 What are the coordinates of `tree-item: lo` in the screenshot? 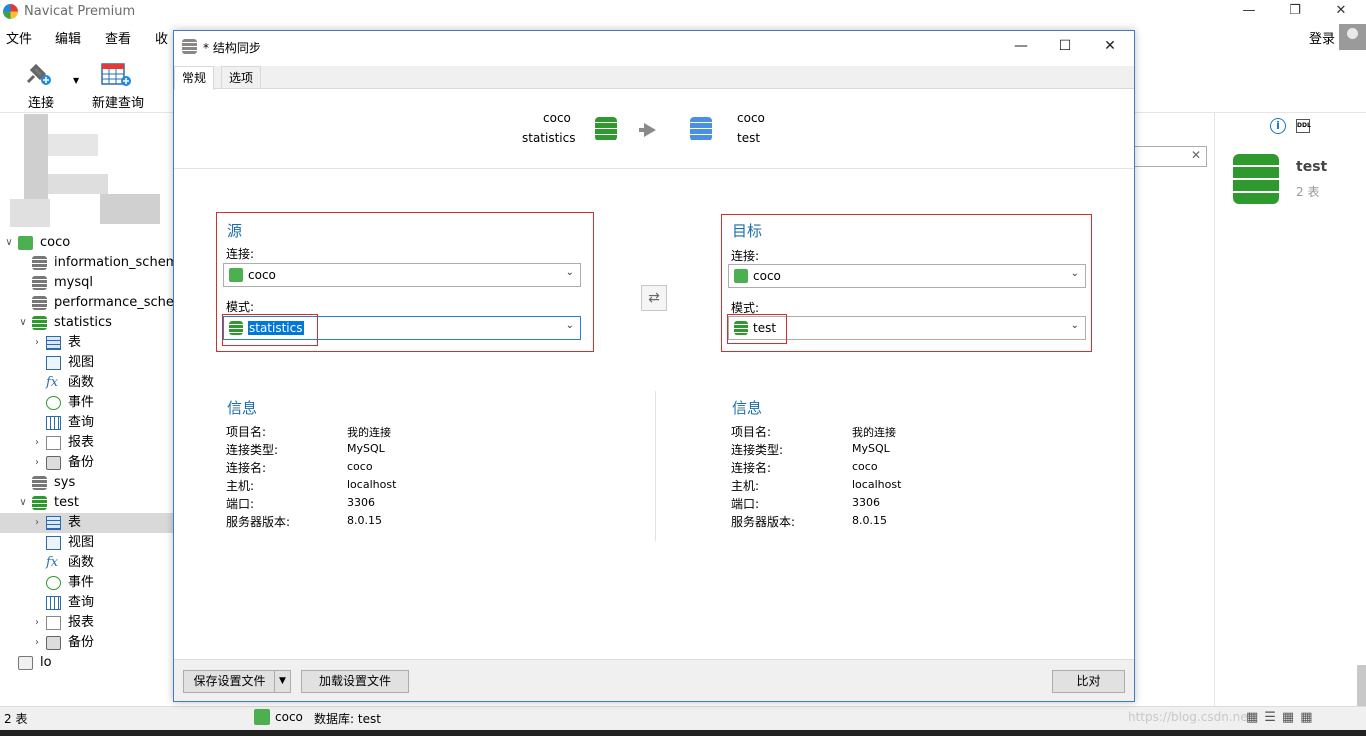 It's located at (87, 663).